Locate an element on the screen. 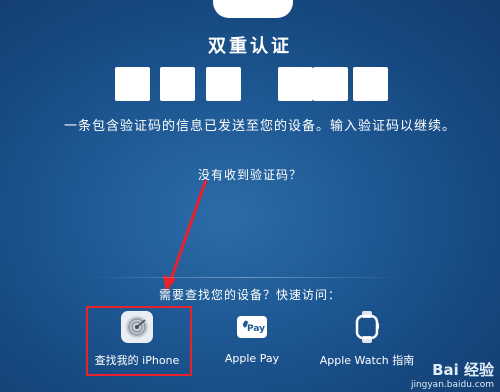 The height and width of the screenshot is (392, 500). apple-pay-icon: Pay is located at coordinates (252, 327).